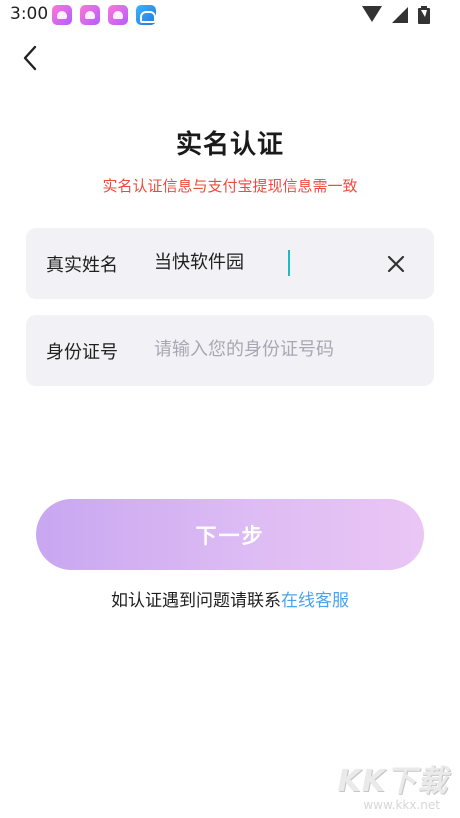 The height and width of the screenshot is (818, 460). I want to click on id-number-input, so click(279, 350).